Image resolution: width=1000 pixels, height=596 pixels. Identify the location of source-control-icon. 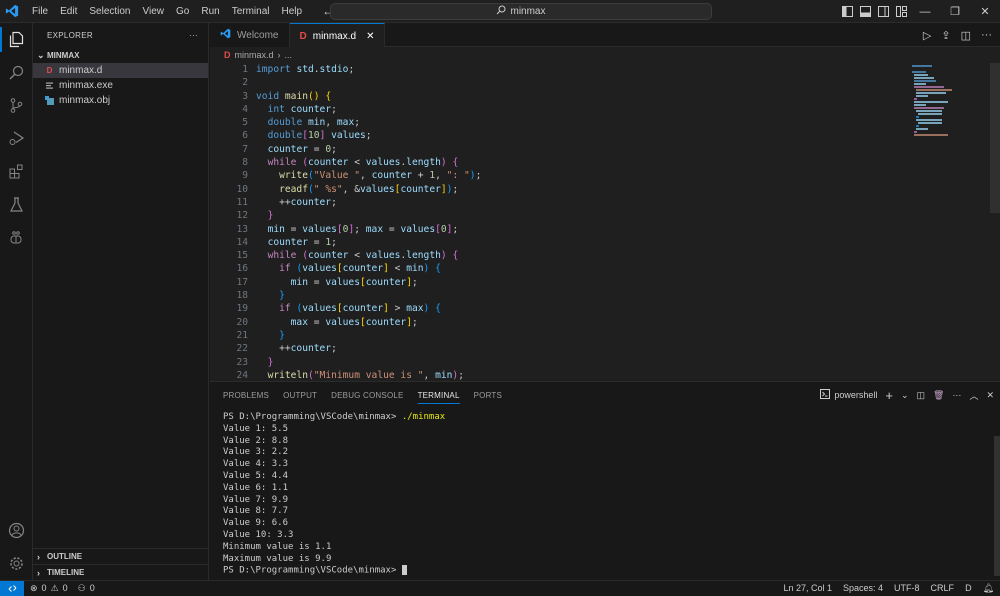
(16, 105).